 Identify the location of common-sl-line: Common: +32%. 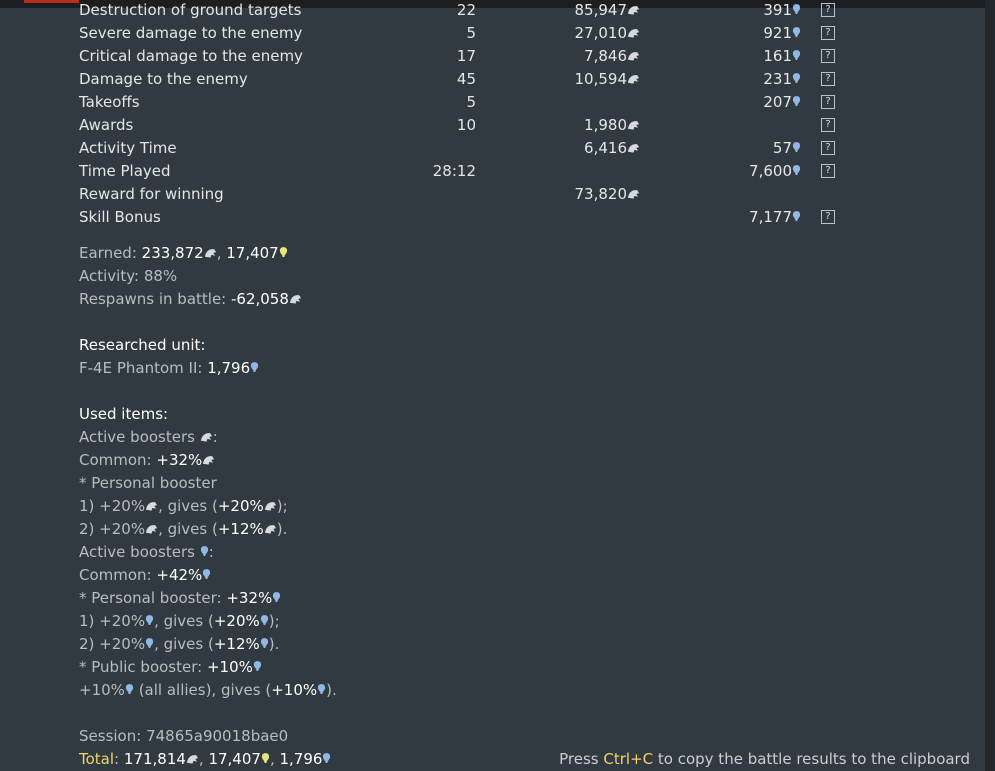
(147, 460).